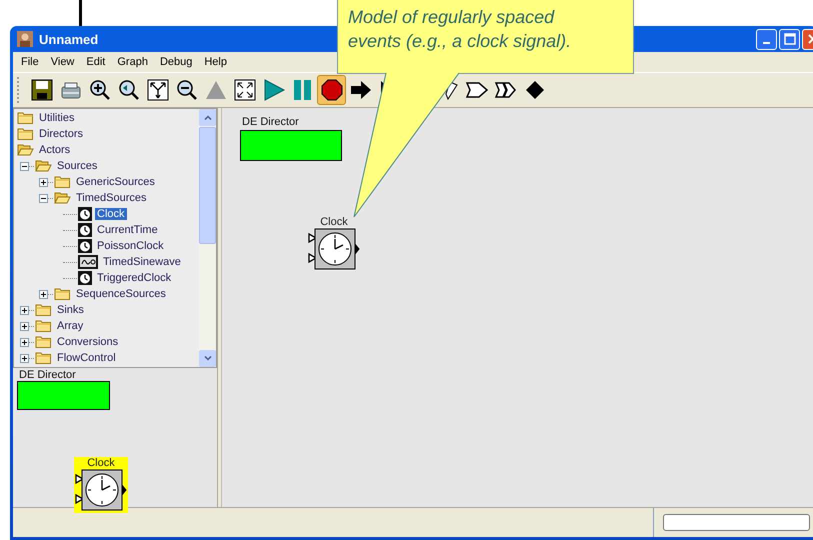 The width and height of the screenshot is (813, 540). Describe the element at coordinates (127, 230) in the screenshot. I see `tree-item: CurrentTime` at that location.